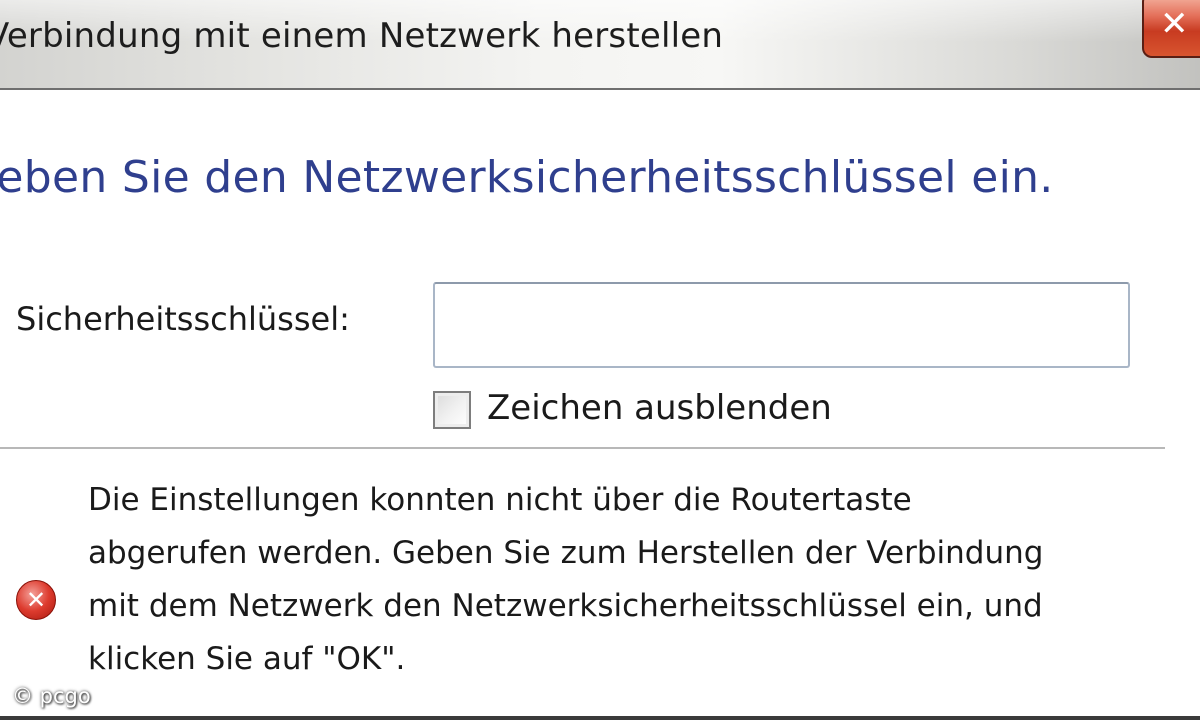  I want to click on security-key-input, so click(781, 325).